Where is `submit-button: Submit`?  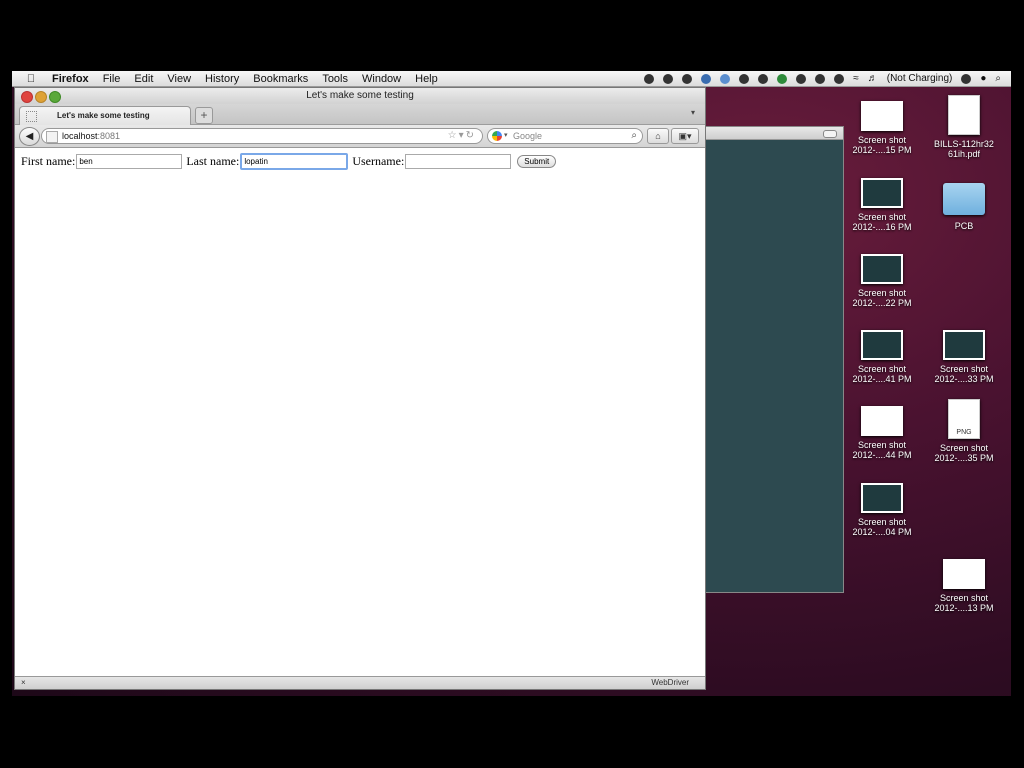 submit-button: Submit is located at coordinates (537, 161).